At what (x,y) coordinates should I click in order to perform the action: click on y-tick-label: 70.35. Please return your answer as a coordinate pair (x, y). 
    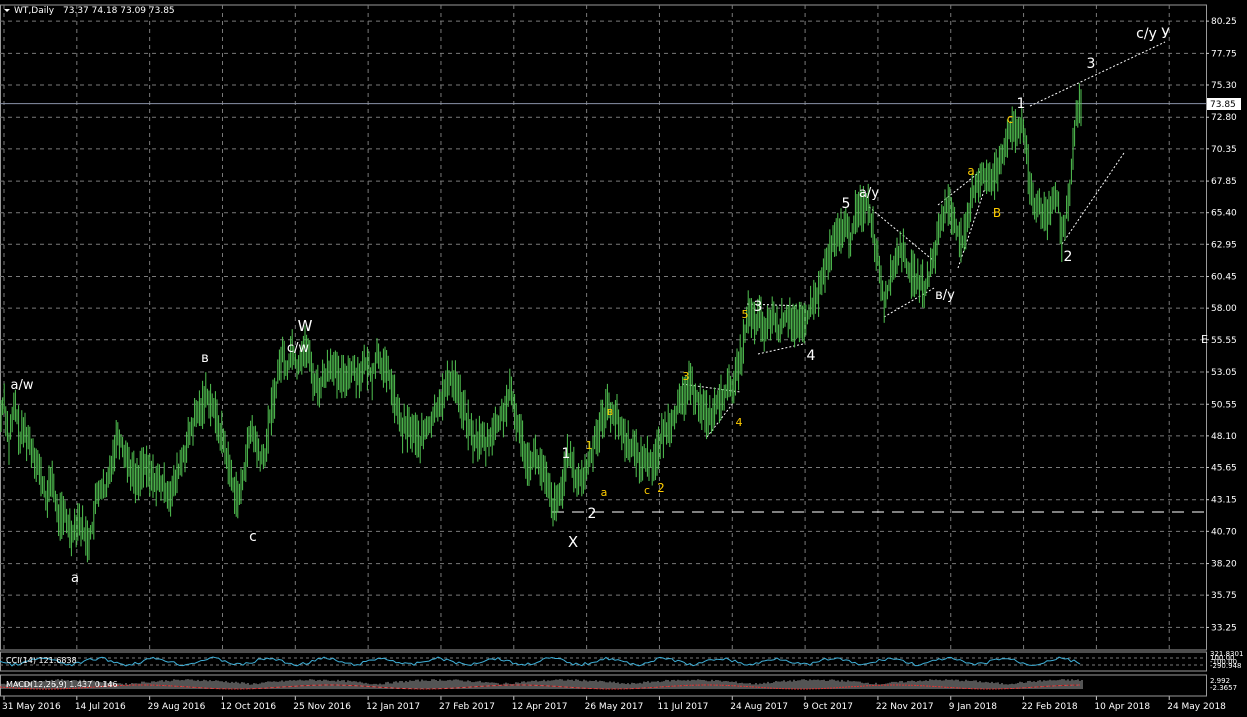
    Looking at the image, I should click on (1224, 150).